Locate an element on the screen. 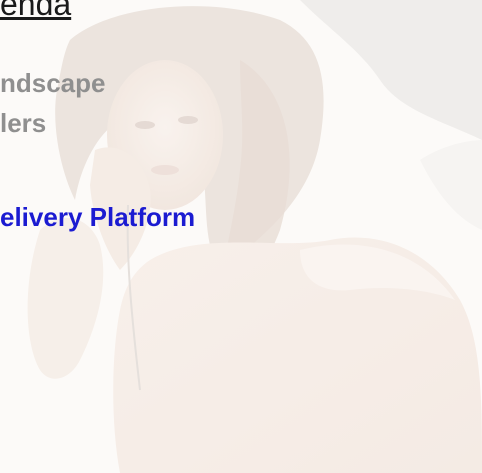  agenda-title: enda is located at coordinates (36, 11).